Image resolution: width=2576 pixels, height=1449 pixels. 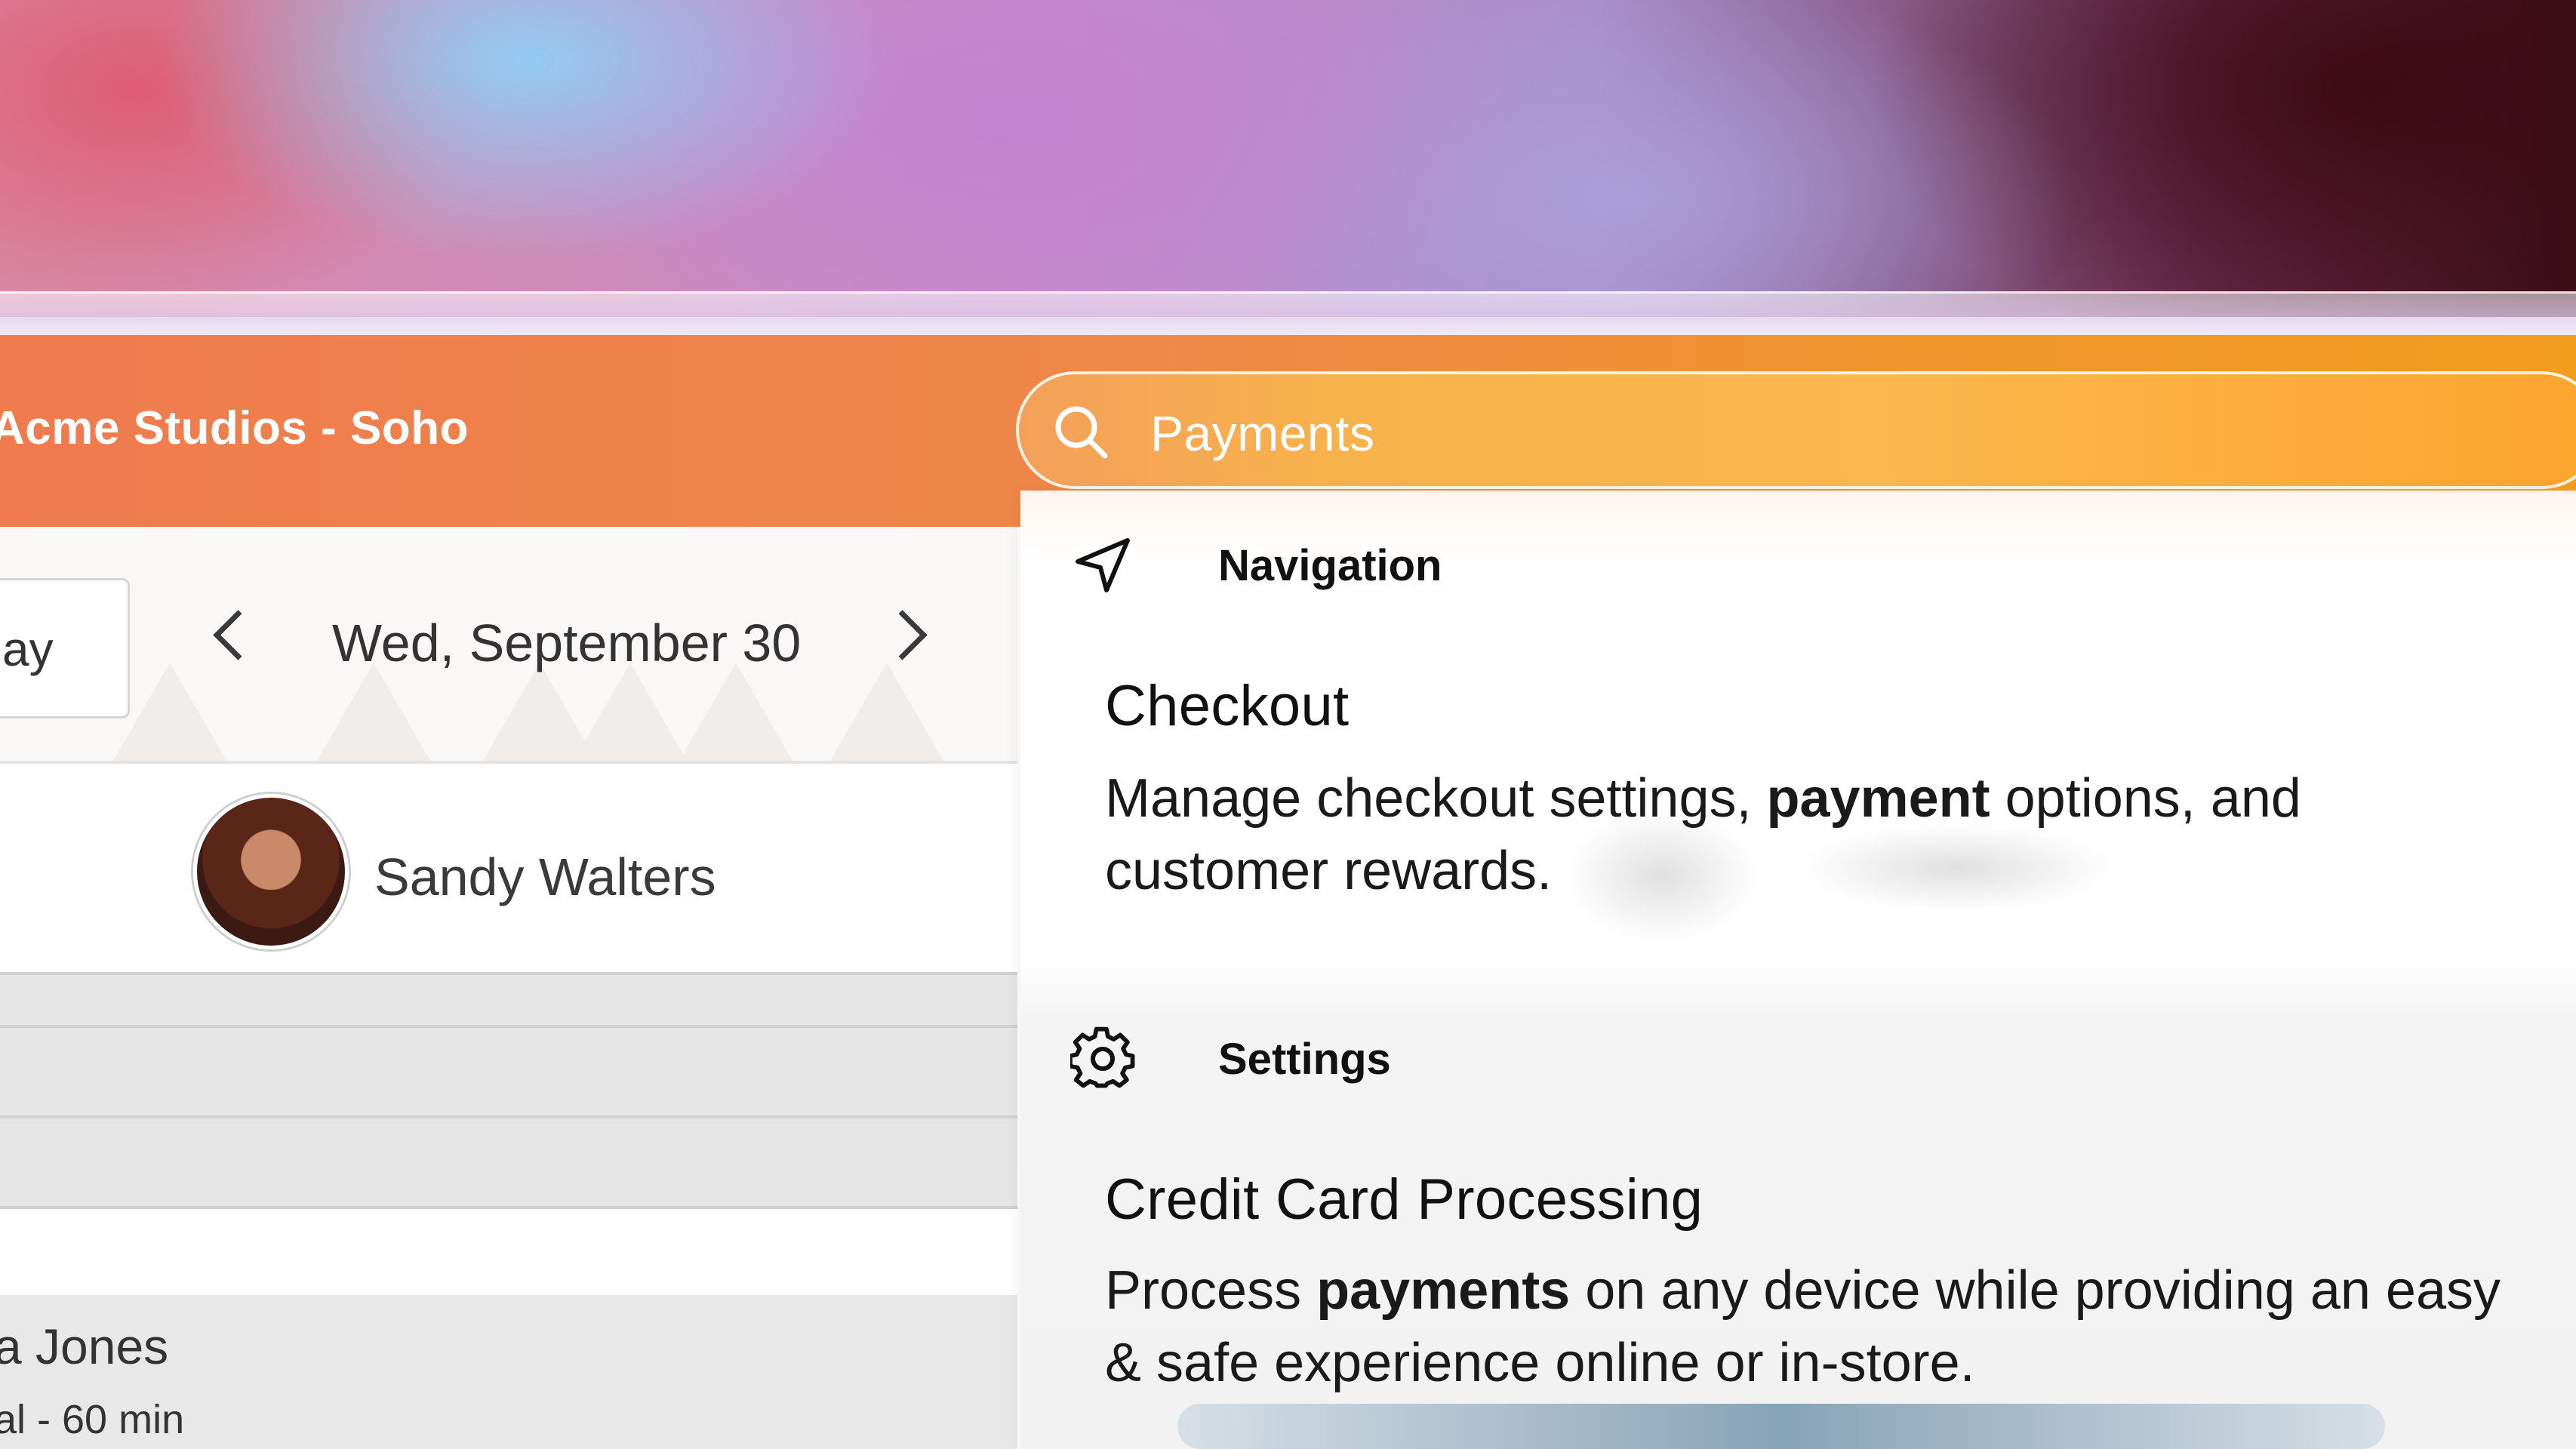 I want to click on appointment-detail: al - 60 min, so click(x=92, y=1419).